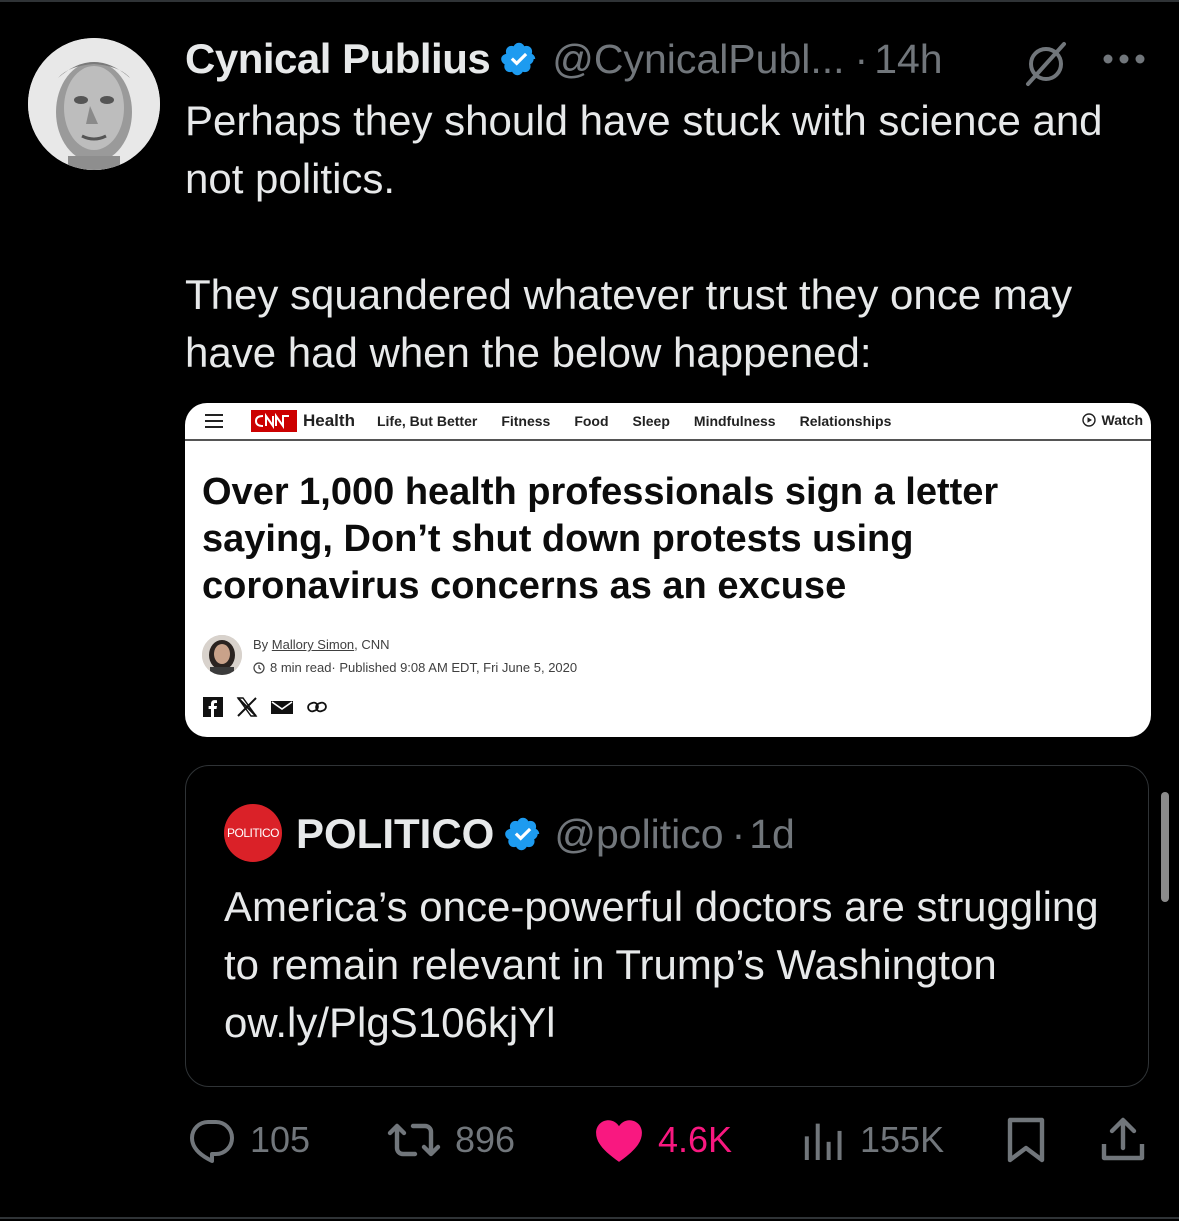 This screenshot has width=1179, height=1221. Describe the element at coordinates (908, 59) in the screenshot. I see `tweet-time: 14h` at that location.